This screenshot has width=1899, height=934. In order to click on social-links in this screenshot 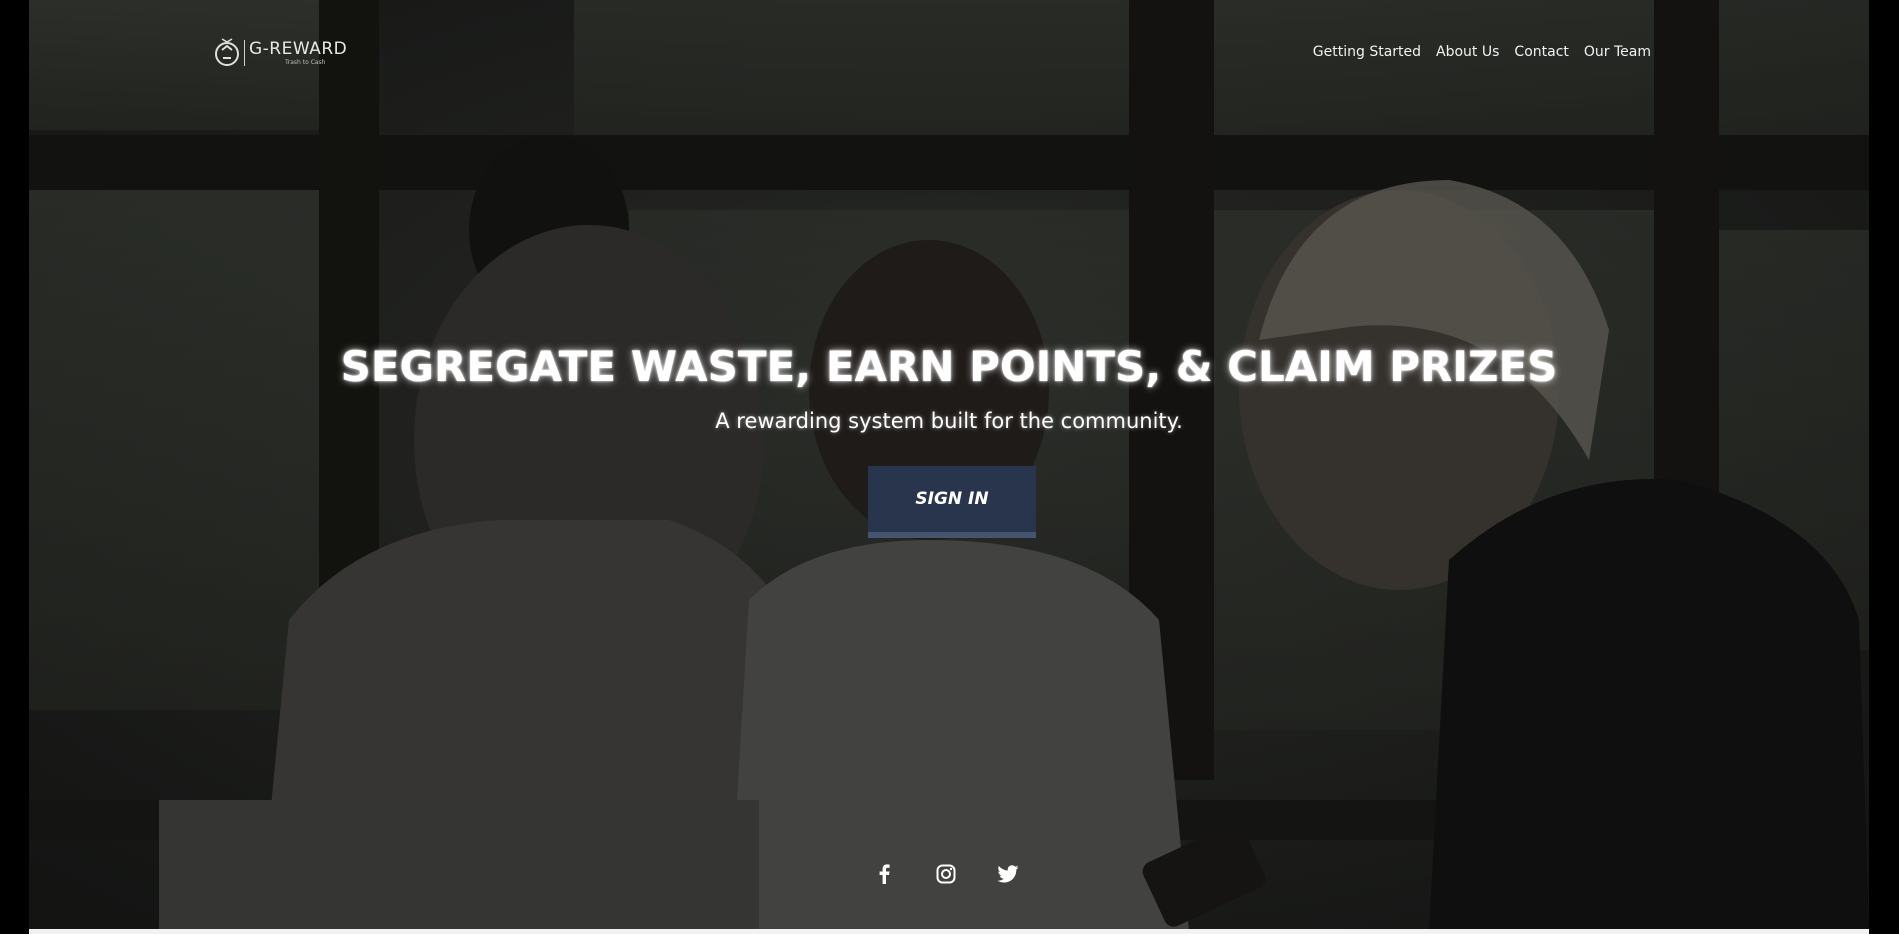, I will do `click(946, 874)`.